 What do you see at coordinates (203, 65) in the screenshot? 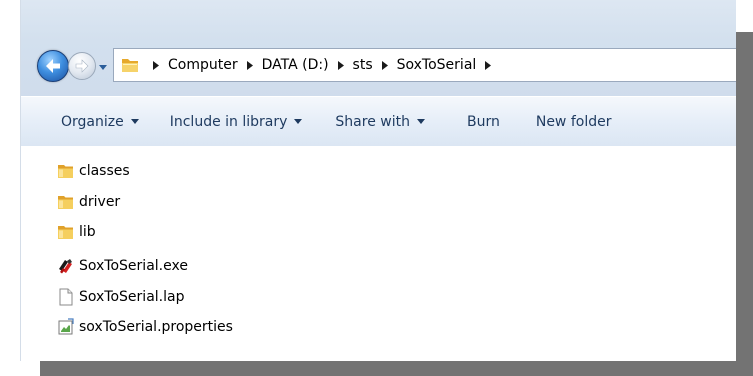
I see `breadcrumb-computer: Computer` at bounding box center [203, 65].